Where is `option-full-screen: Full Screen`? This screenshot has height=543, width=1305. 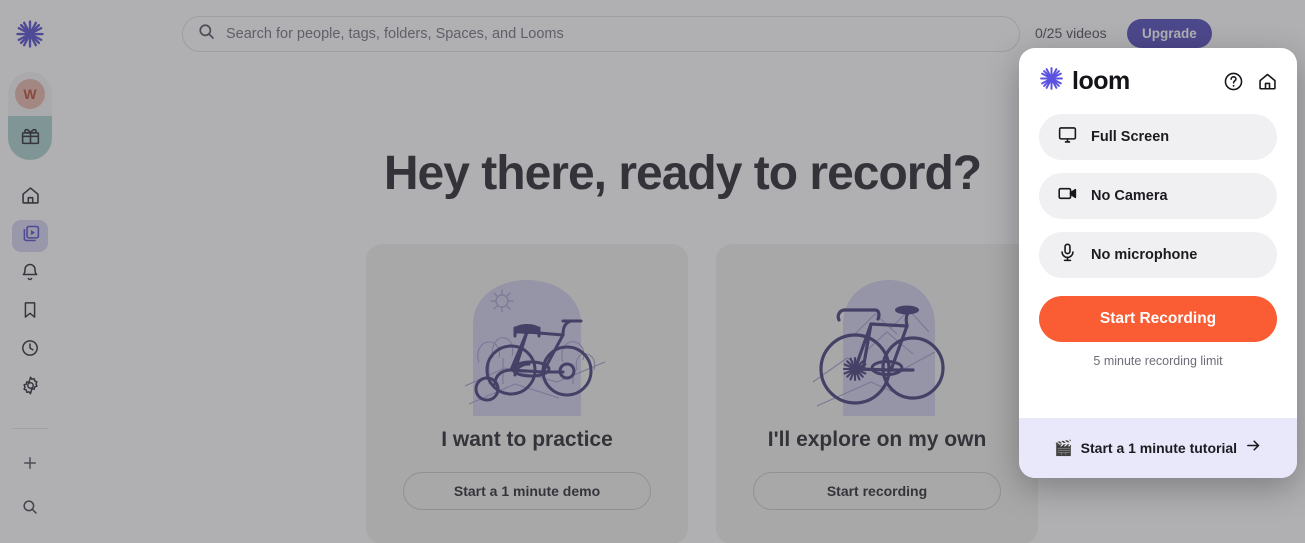 option-full-screen: Full Screen is located at coordinates (1158, 137).